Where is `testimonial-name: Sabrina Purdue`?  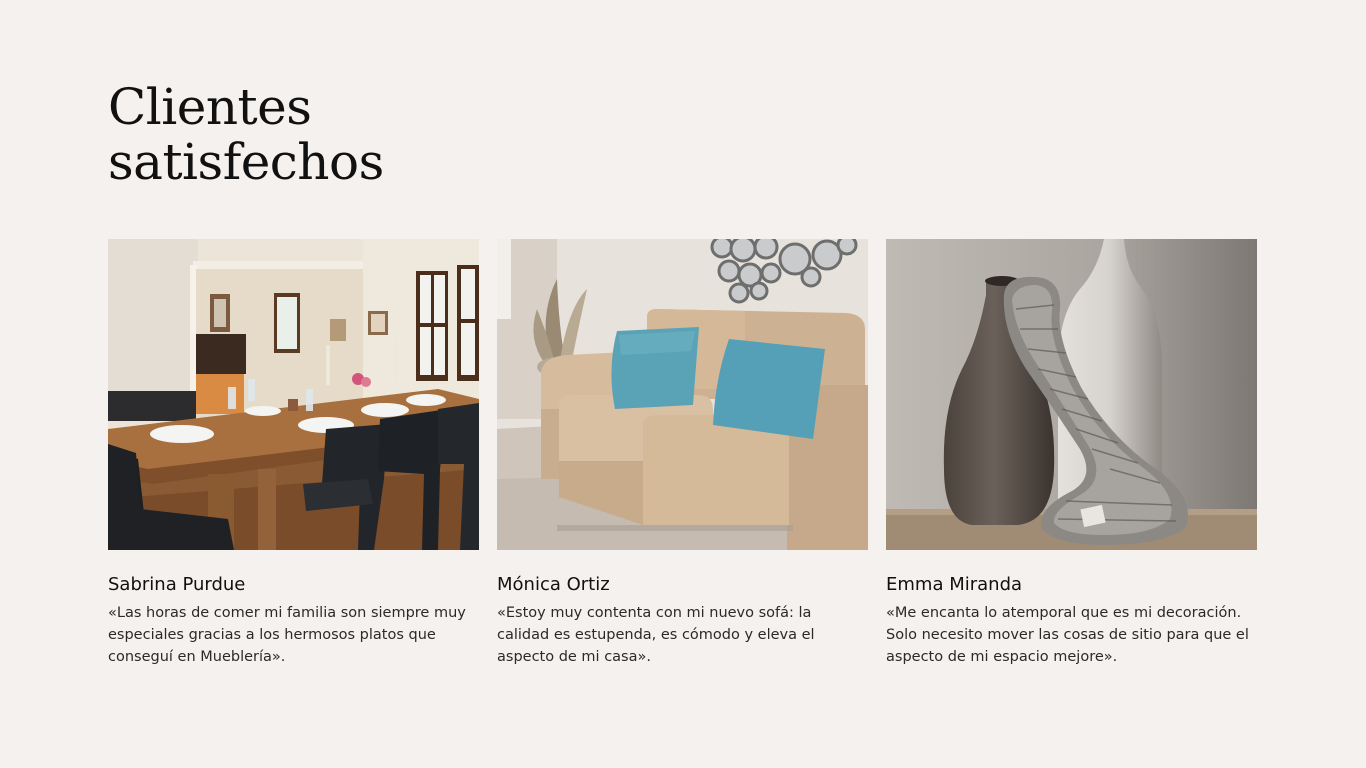 testimonial-name: Sabrina Purdue is located at coordinates (177, 584).